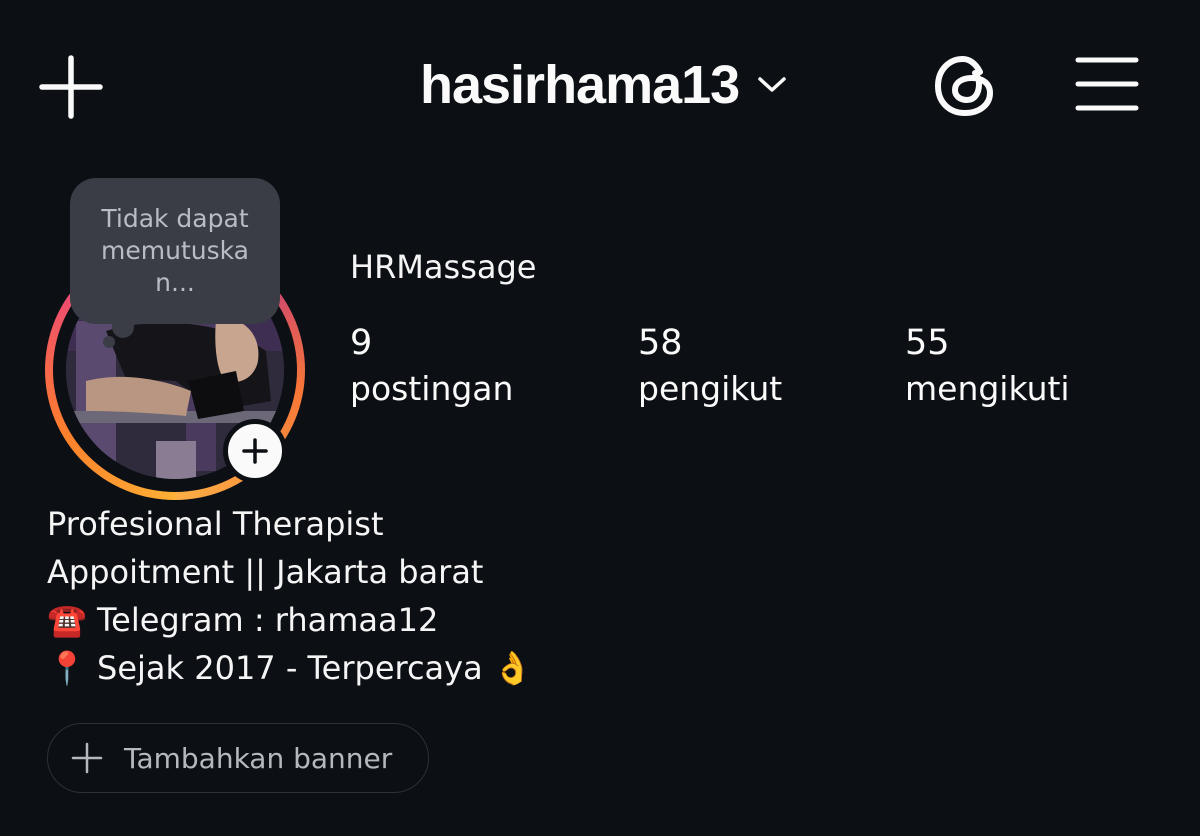 The height and width of the screenshot is (836, 1200). Describe the element at coordinates (215, 524) in the screenshot. I see `bio-line: Profesional Therapist` at that location.